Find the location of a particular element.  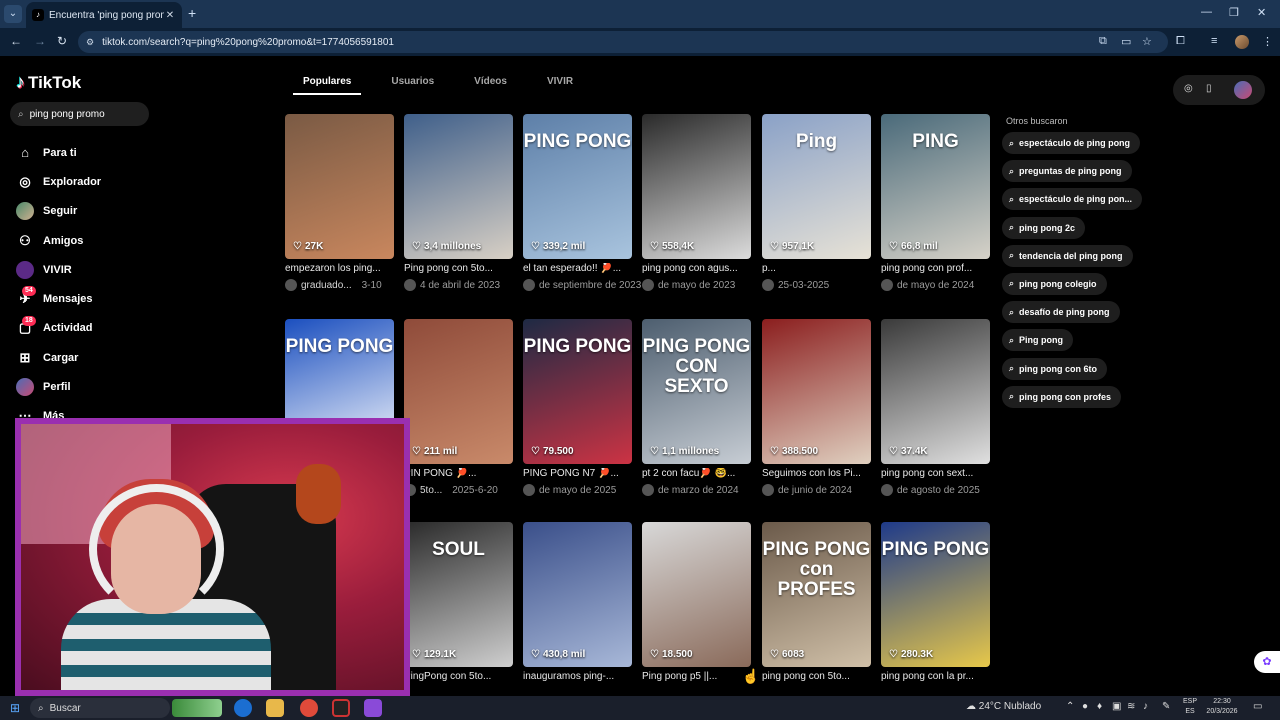

suggestion-chip: ⌕ ping pong con 6to is located at coordinates (1055, 368).